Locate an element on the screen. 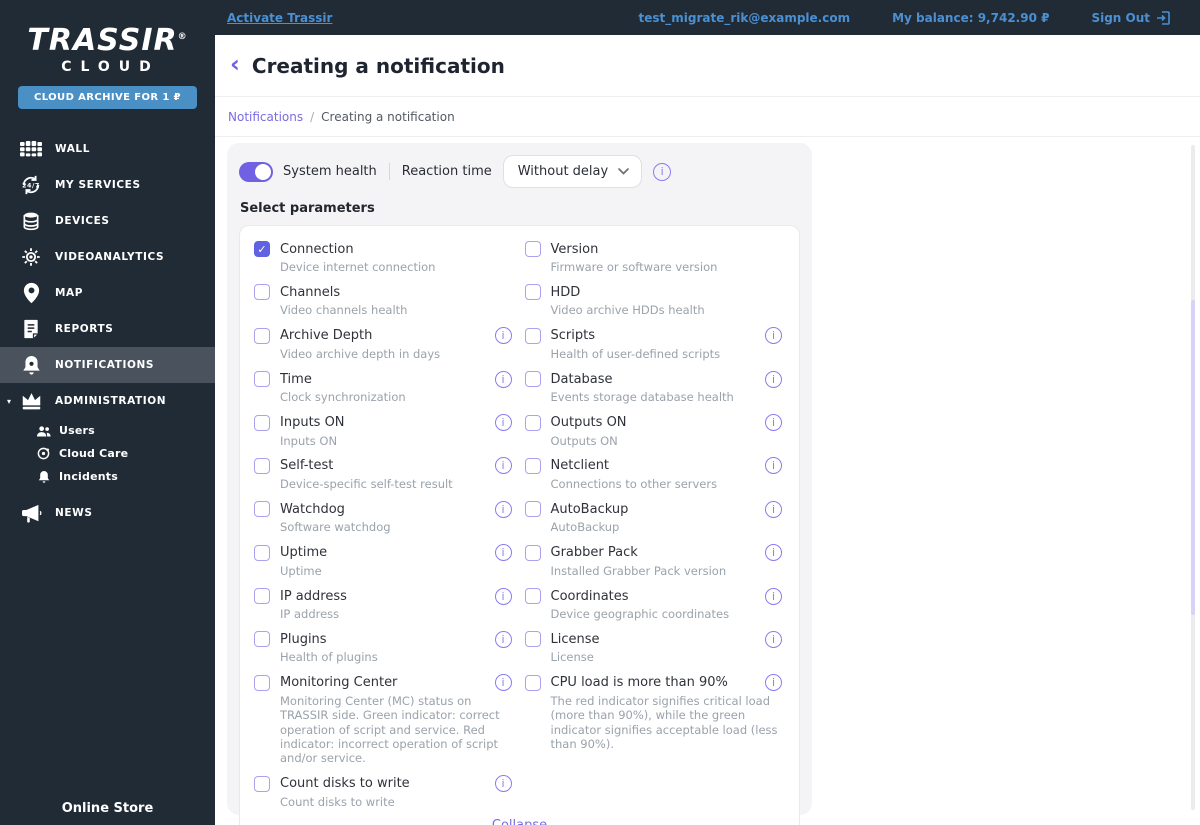  parameter-label: Outputs ON is located at coordinates (588, 422).